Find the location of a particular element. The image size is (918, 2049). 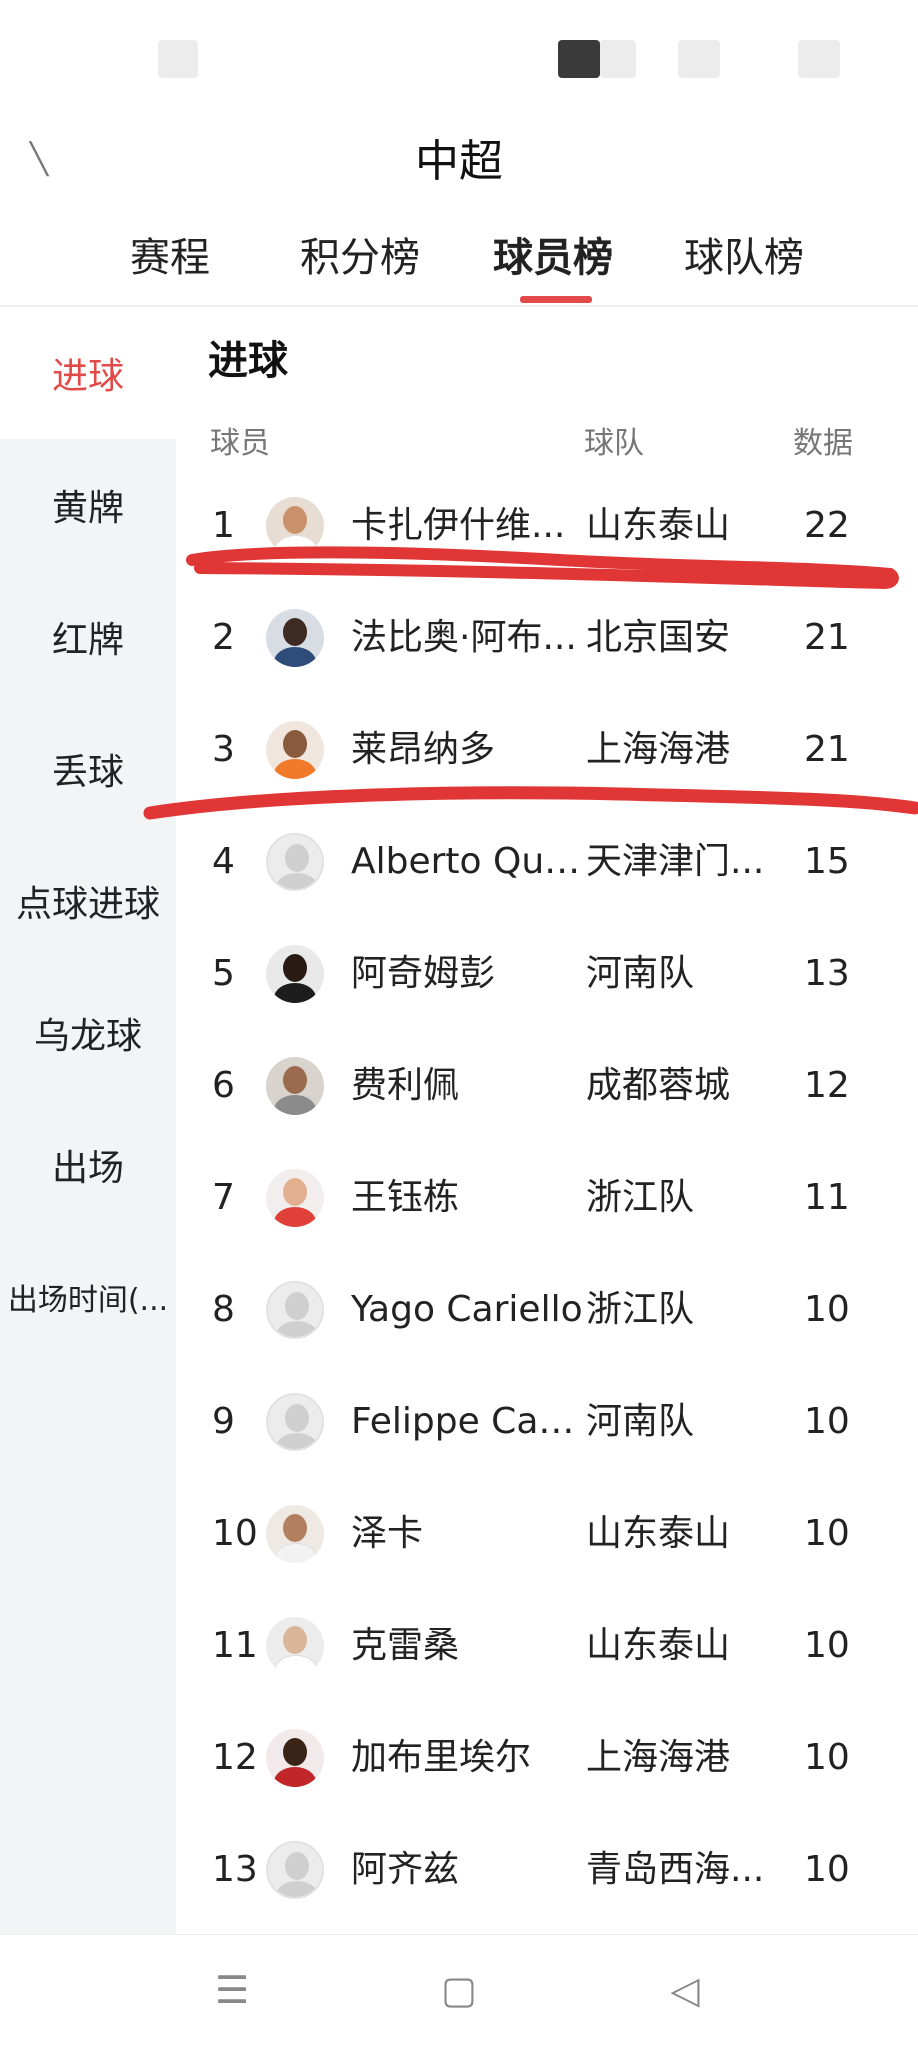

rank-number: 12 is located at coordinates (235, 1757).